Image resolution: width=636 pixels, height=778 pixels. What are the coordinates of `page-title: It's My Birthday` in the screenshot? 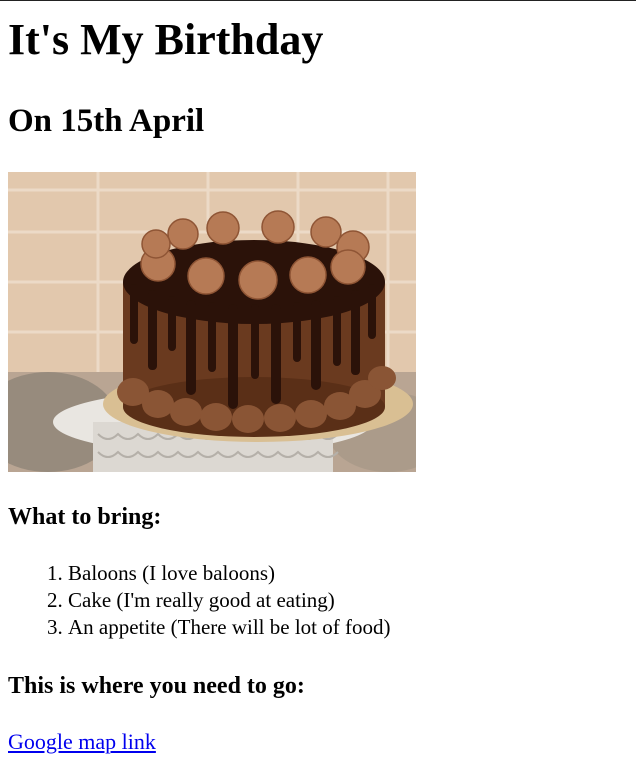 It's located at (166, 39).